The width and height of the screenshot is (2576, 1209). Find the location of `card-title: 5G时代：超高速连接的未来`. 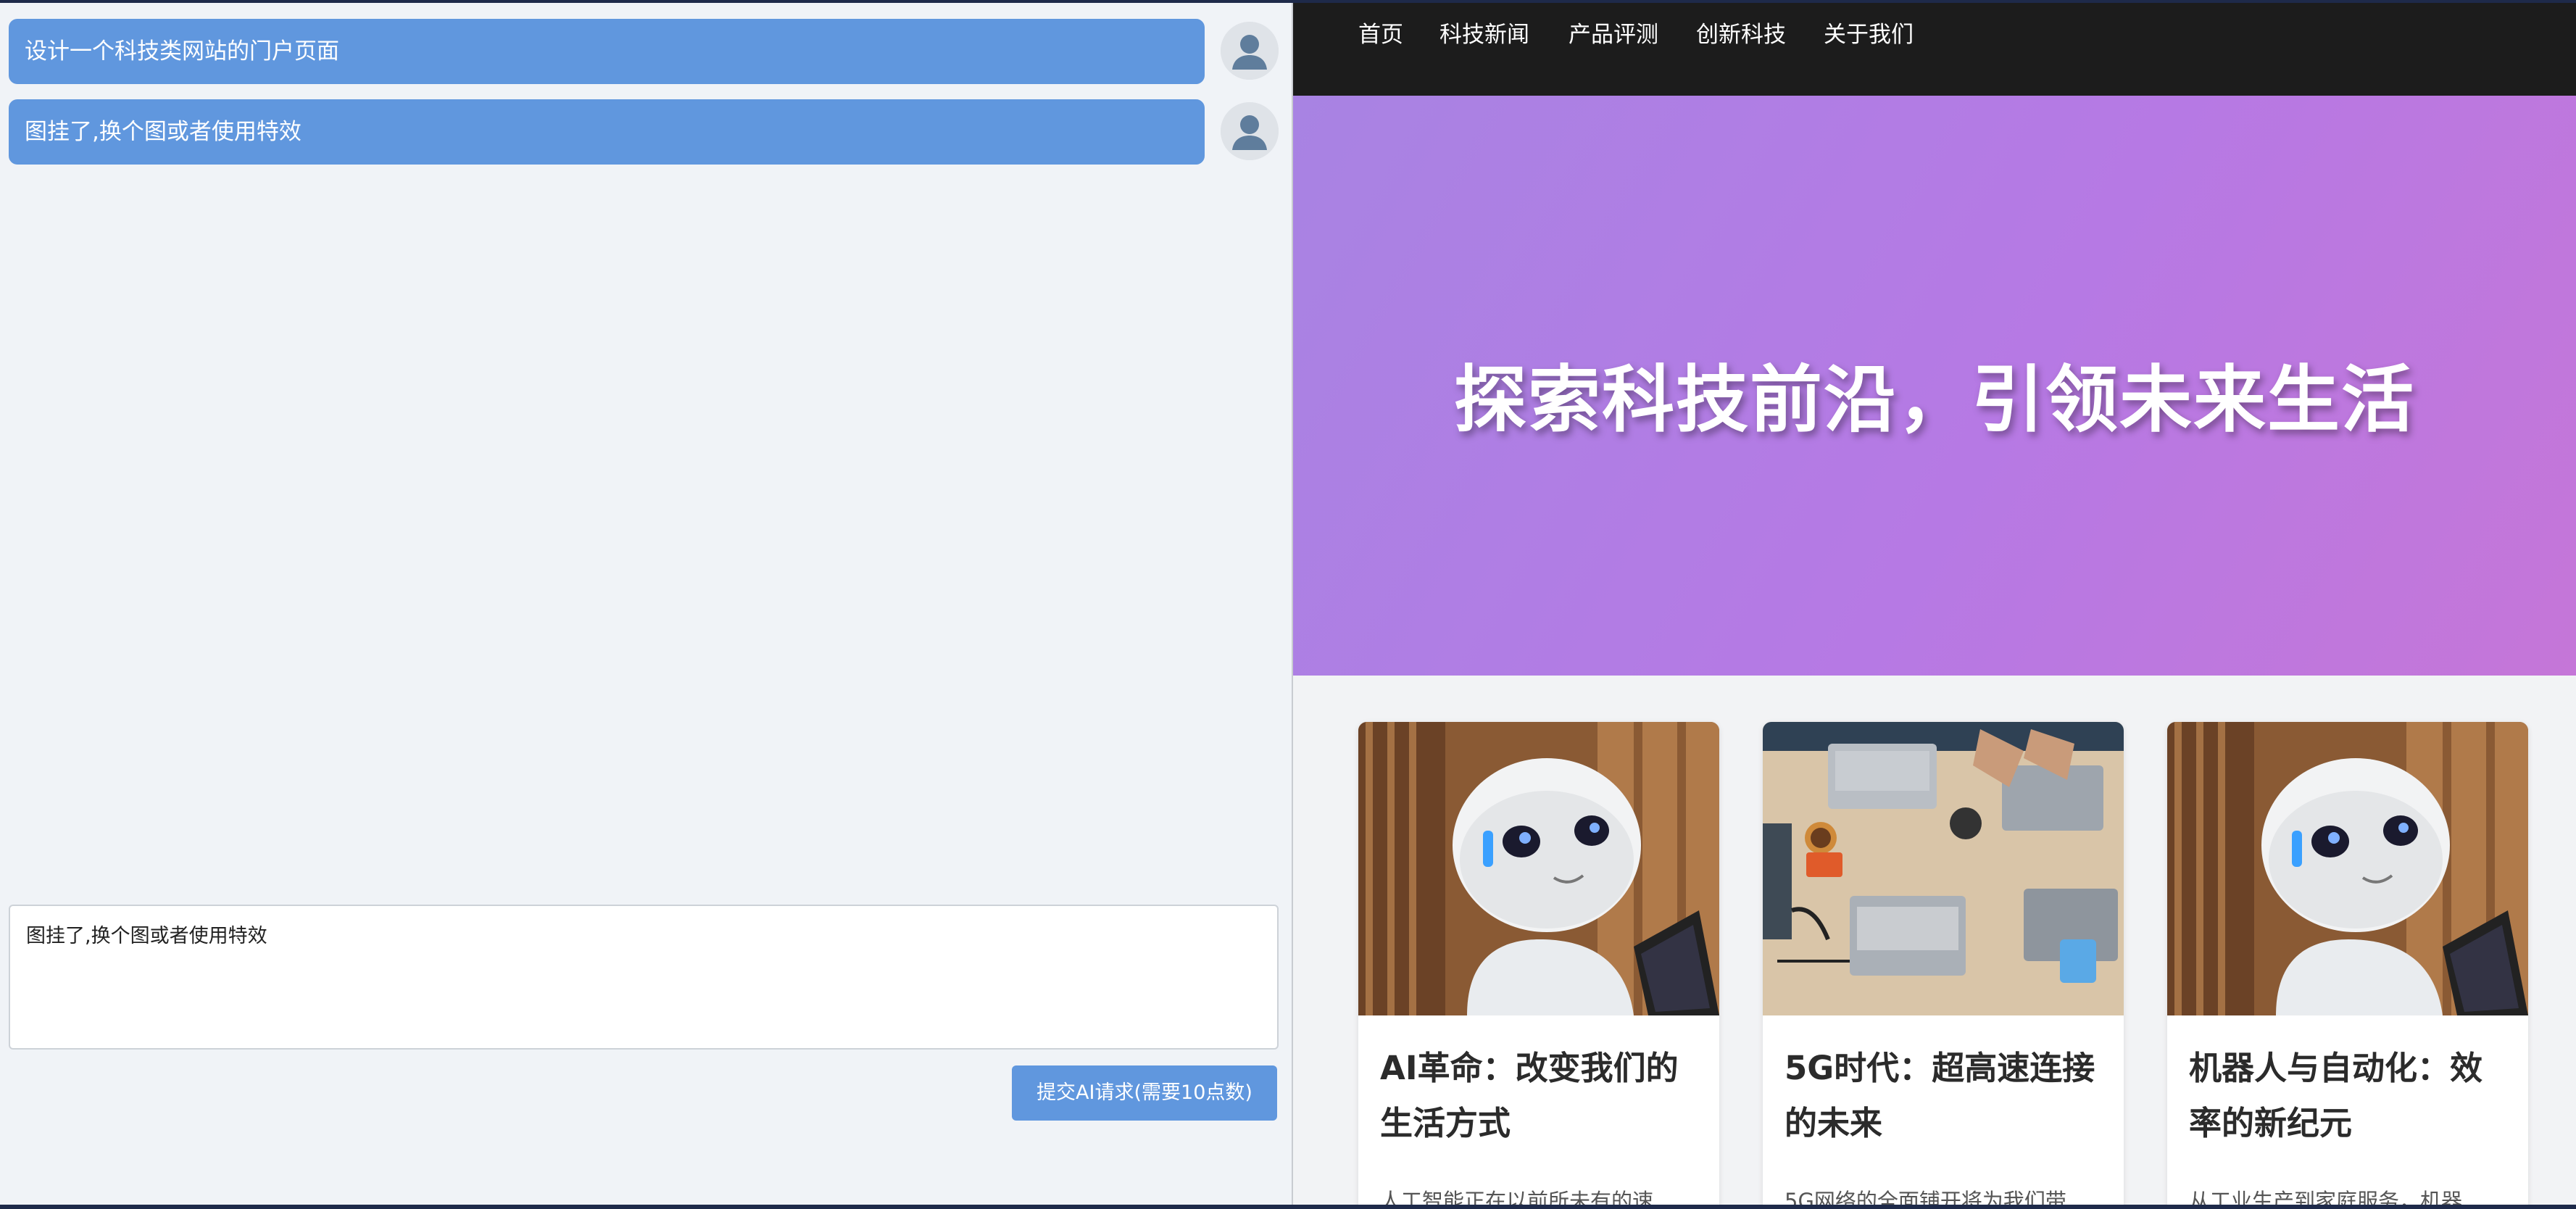

card-title: 5G时代：超高速连接的未来 is located at coordinates (1943, 1096).